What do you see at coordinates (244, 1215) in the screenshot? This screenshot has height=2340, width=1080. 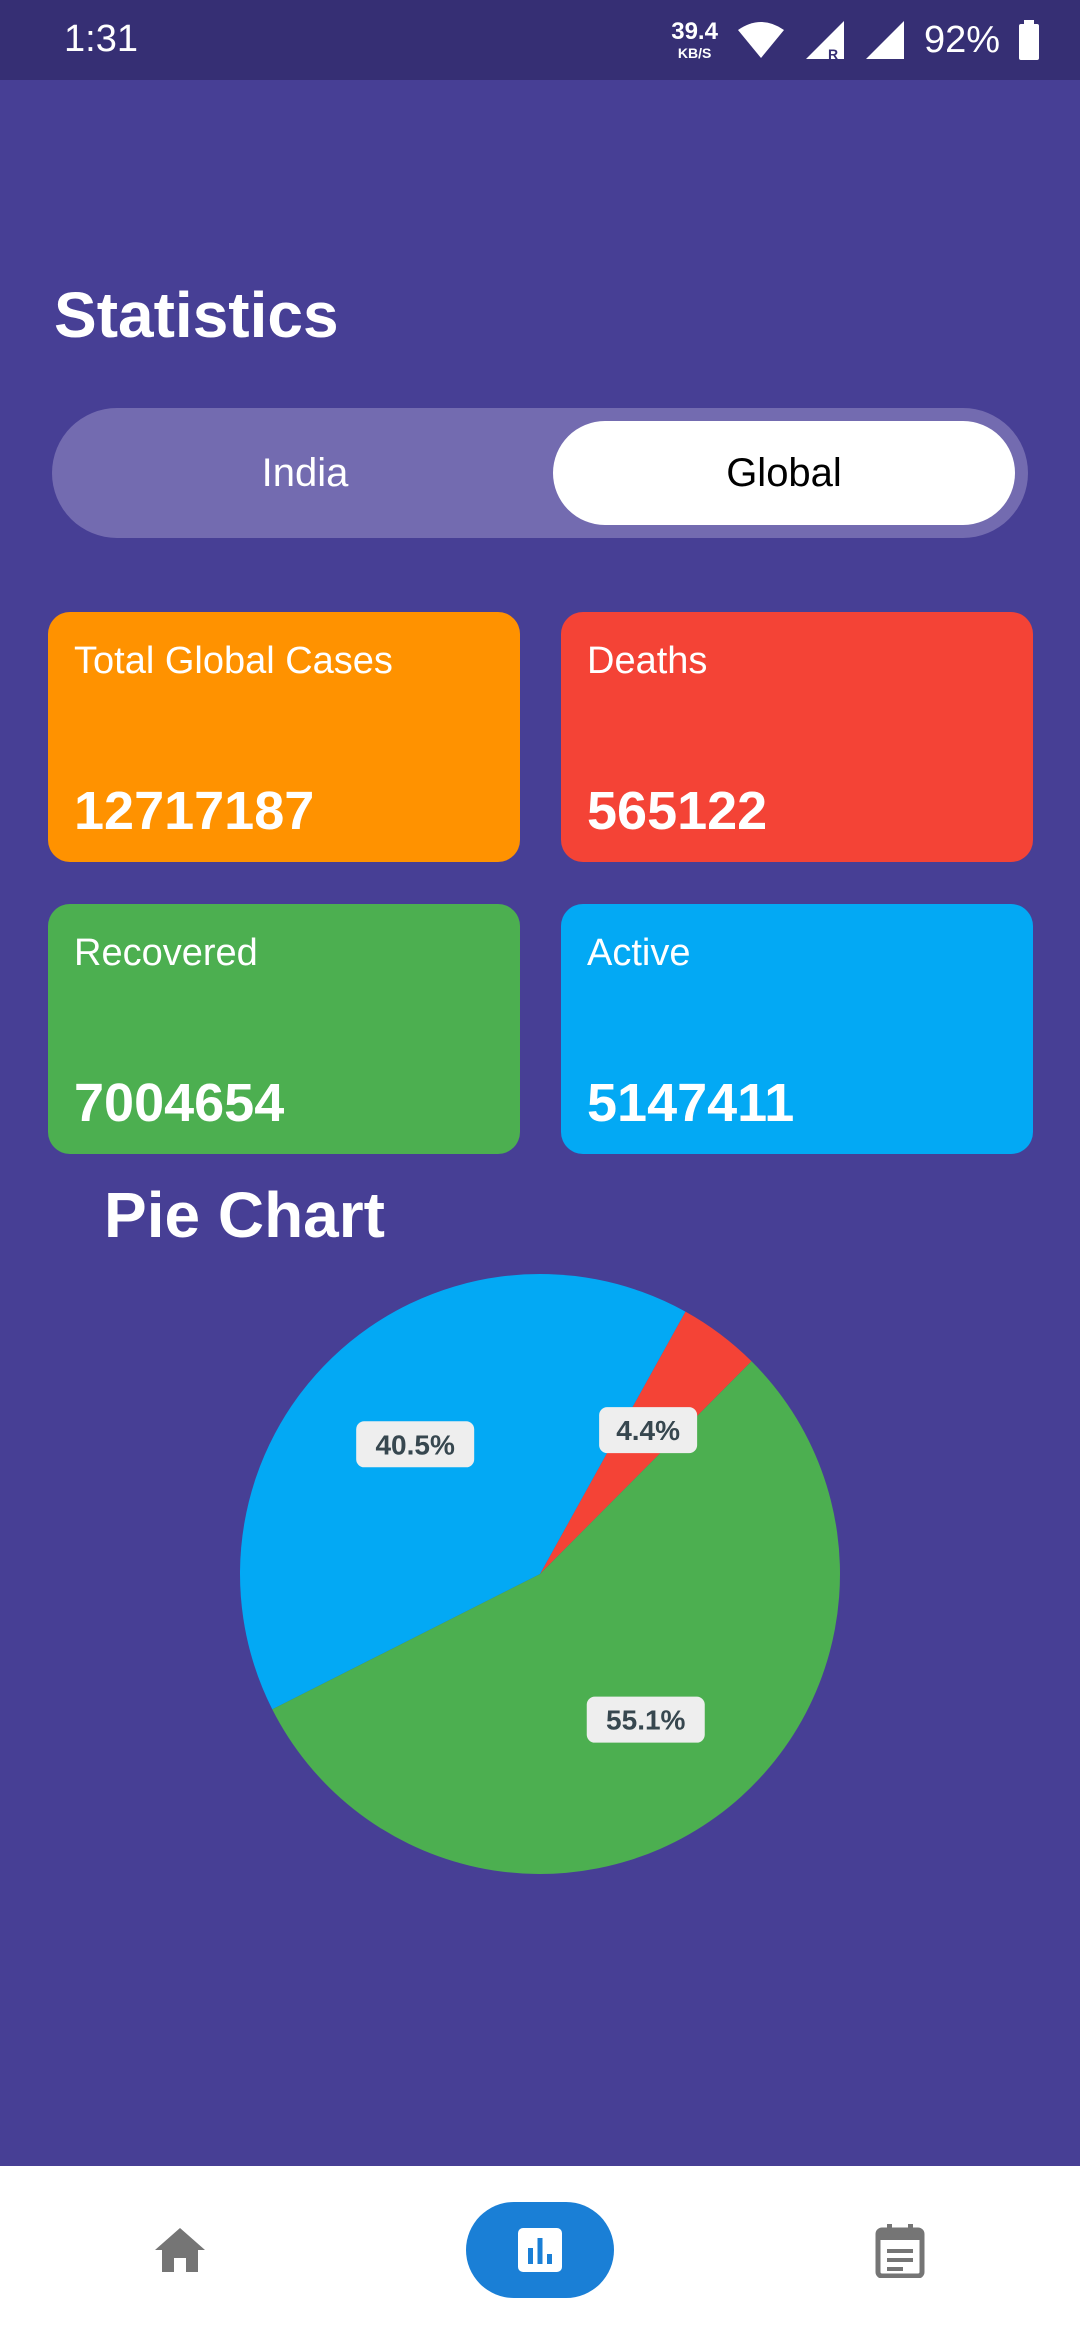 I see `pie-chart-title: Pie Chart` at bounding box center [244, 1215].